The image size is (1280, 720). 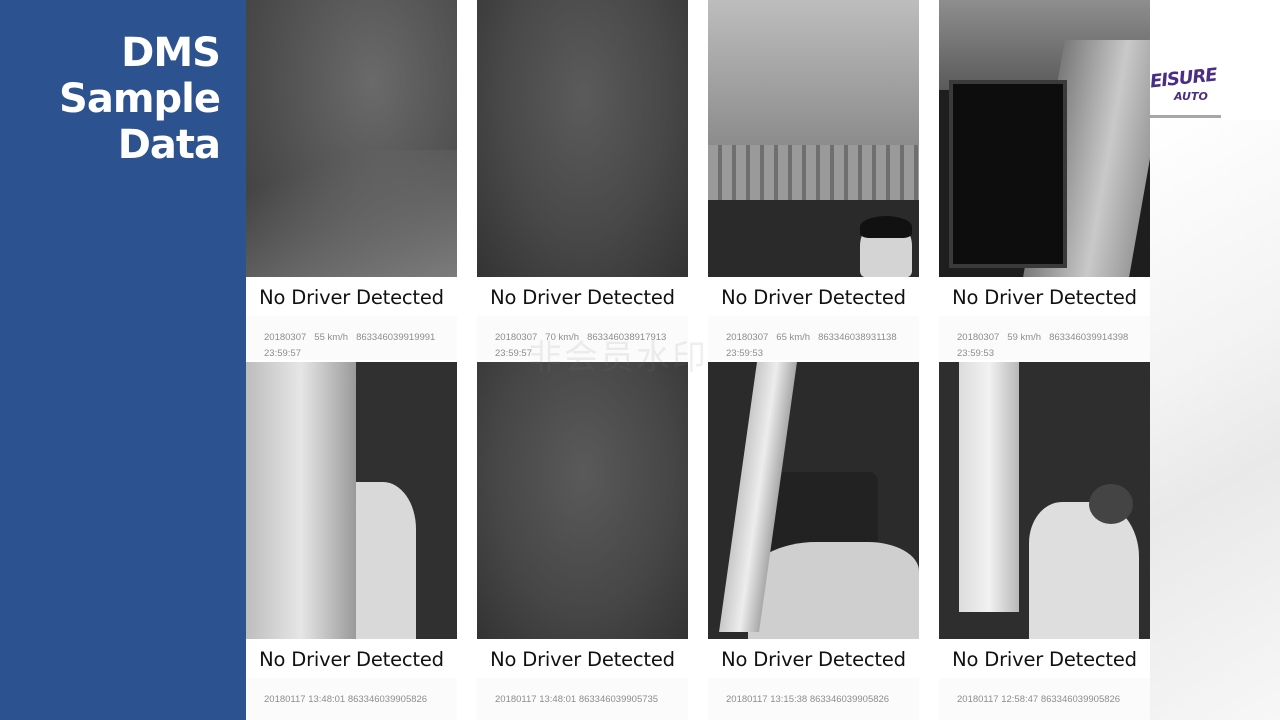 What do you see at coordinates (1185, 116) in the screenshot?
I see `logo-underline` at bounding box center [1185, 116].